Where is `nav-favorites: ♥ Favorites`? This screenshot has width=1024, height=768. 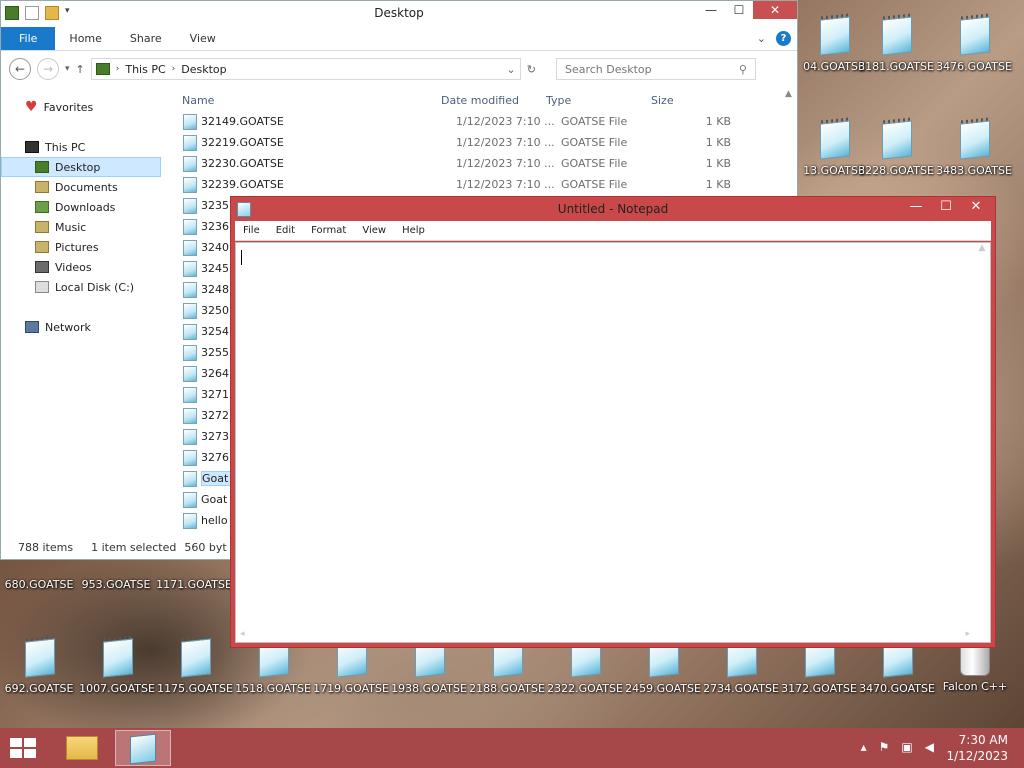 nav-favorites: ♥ Favorites is located at coordinates (86, 107).